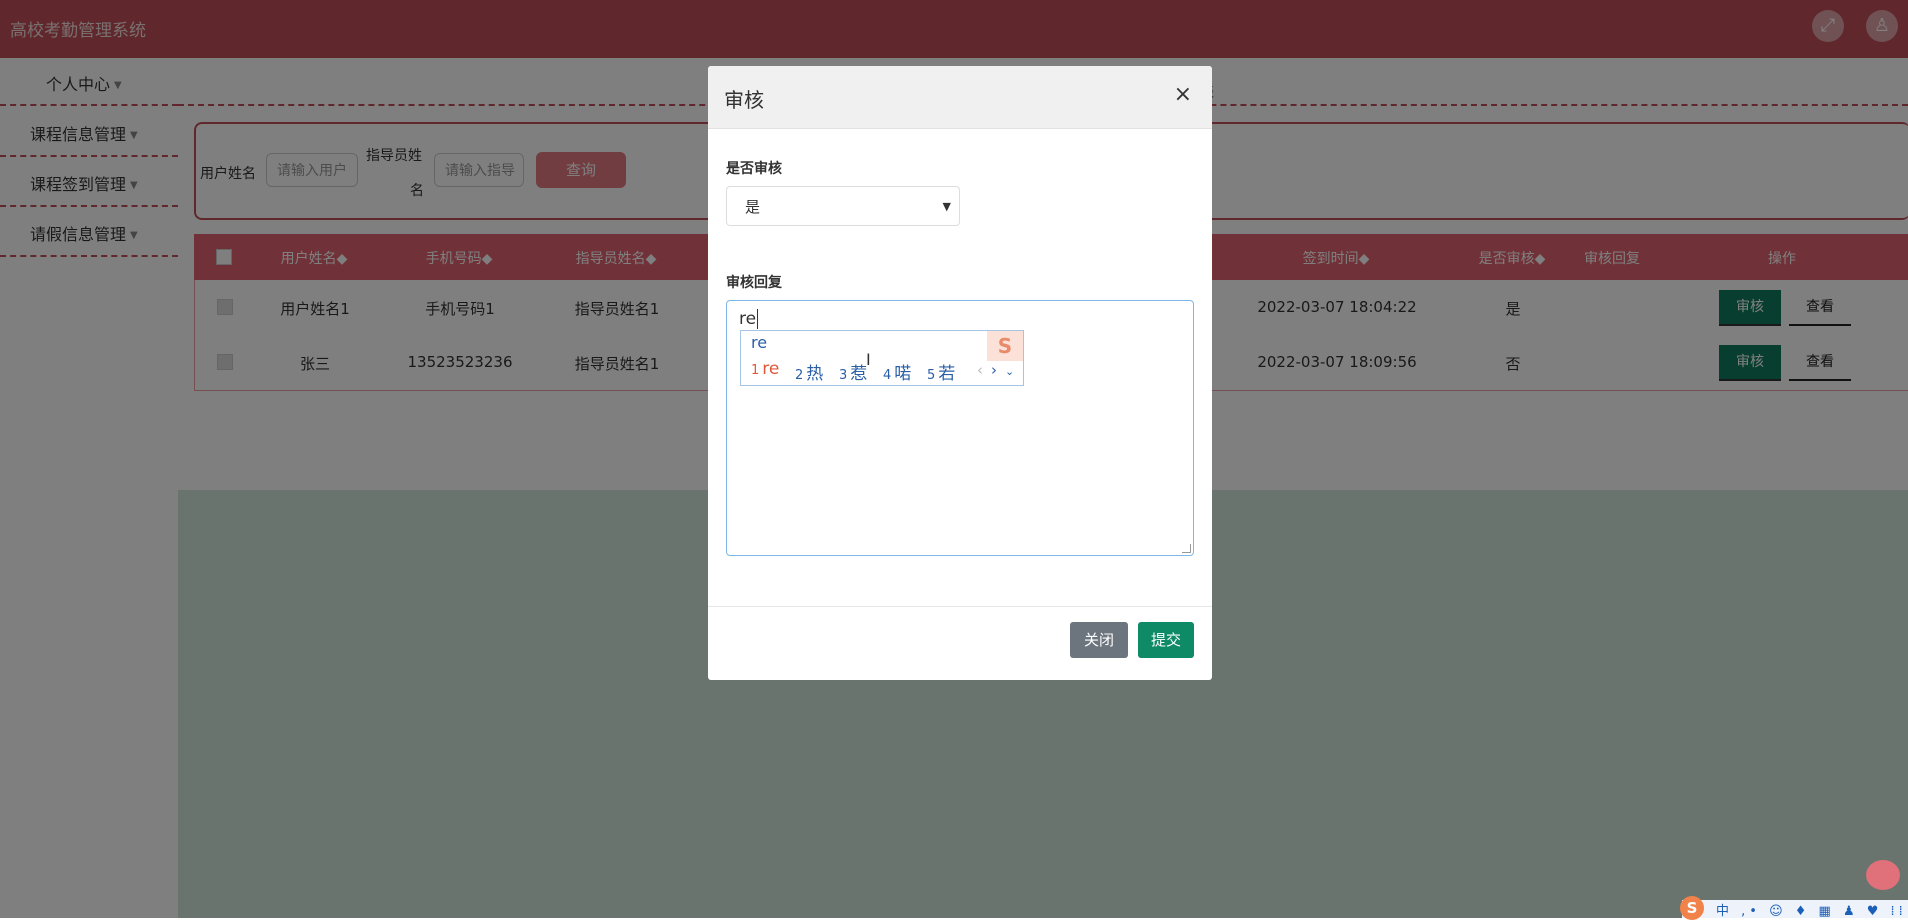 This screenshot has width=1908, height=920. I want to click on reply-label: 审核回复, so click(754, 283).